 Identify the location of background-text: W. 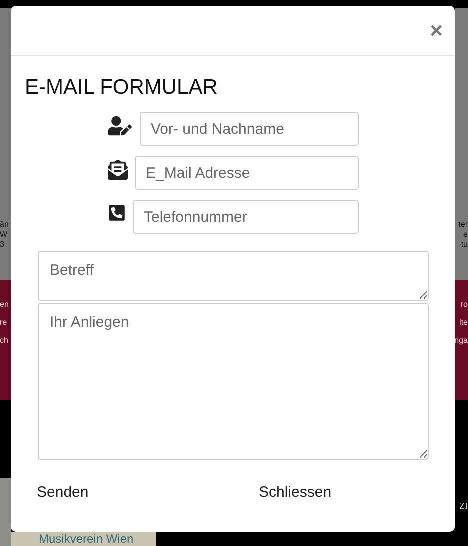
(4, 235).